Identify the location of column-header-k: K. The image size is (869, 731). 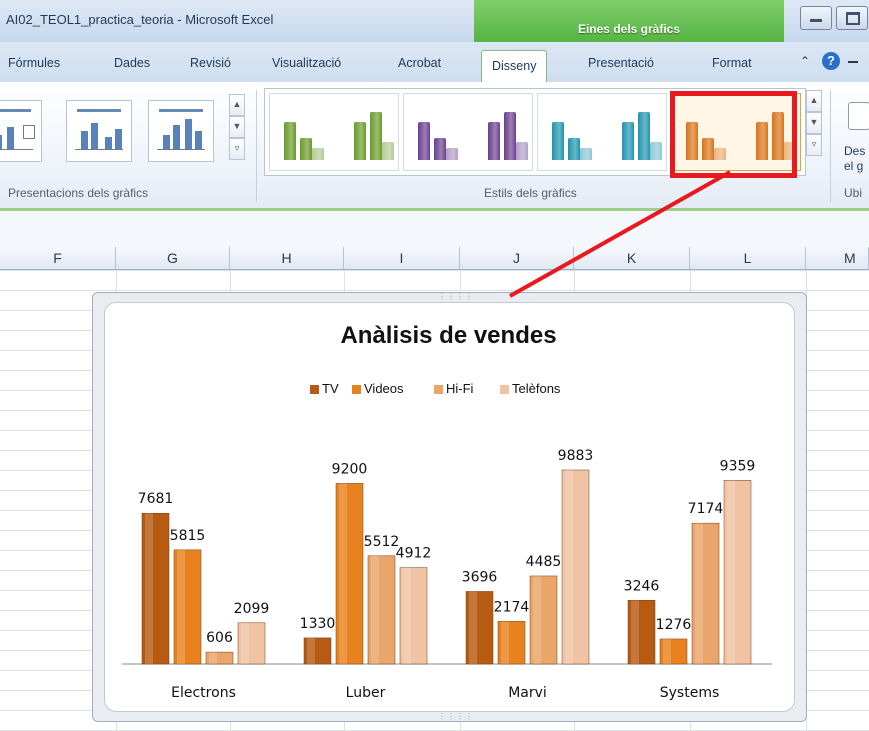
(632, 258).